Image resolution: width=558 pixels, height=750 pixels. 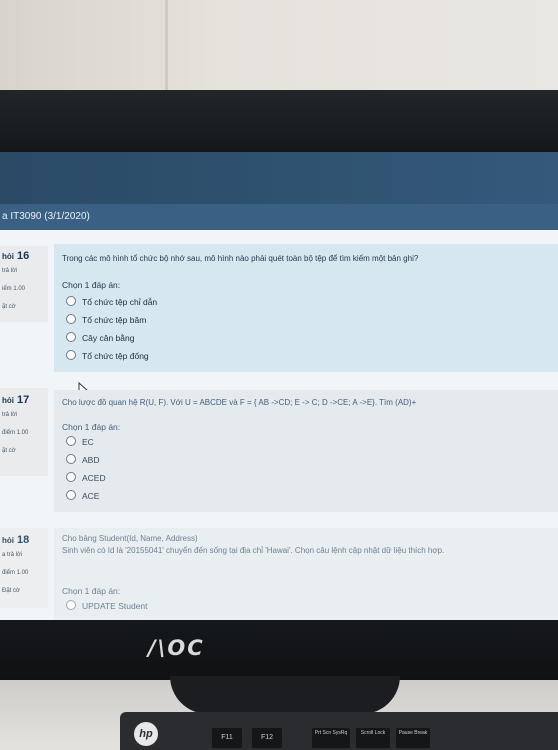 I want to click on monitor-brand-logo: /\OC, so click(x=176, y=648).